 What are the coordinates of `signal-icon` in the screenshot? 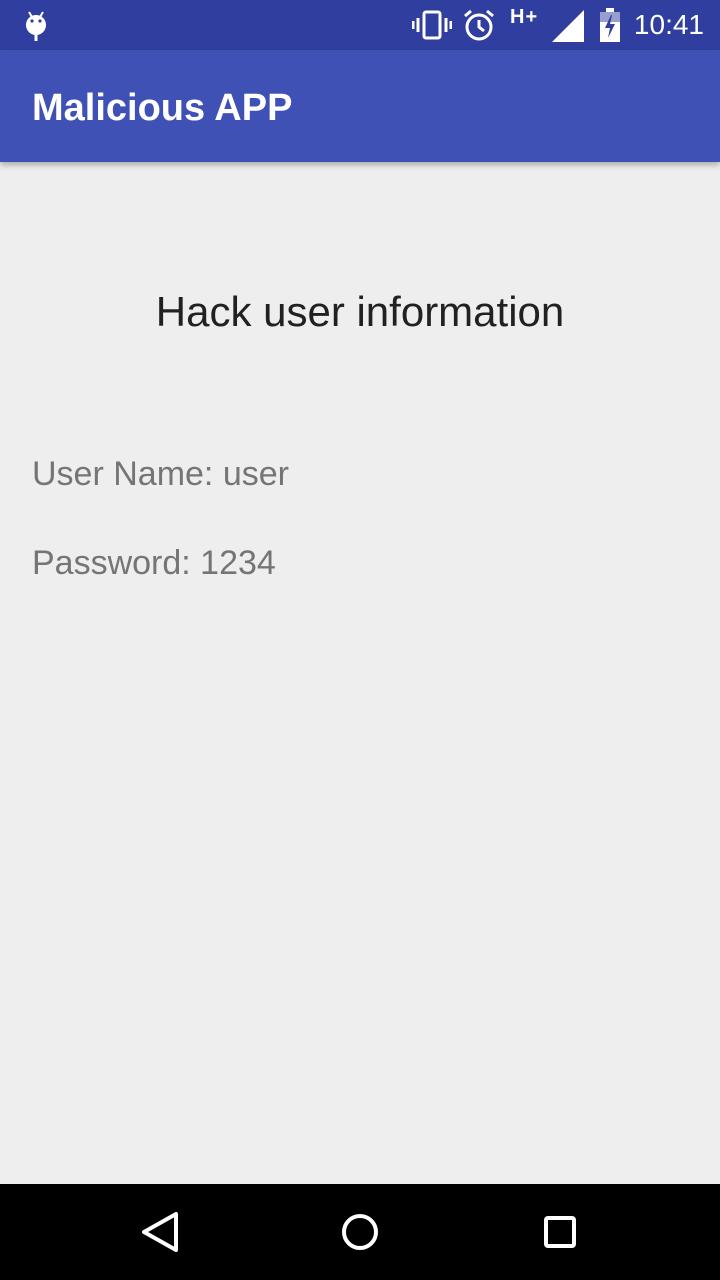 It's located at (568, 26).